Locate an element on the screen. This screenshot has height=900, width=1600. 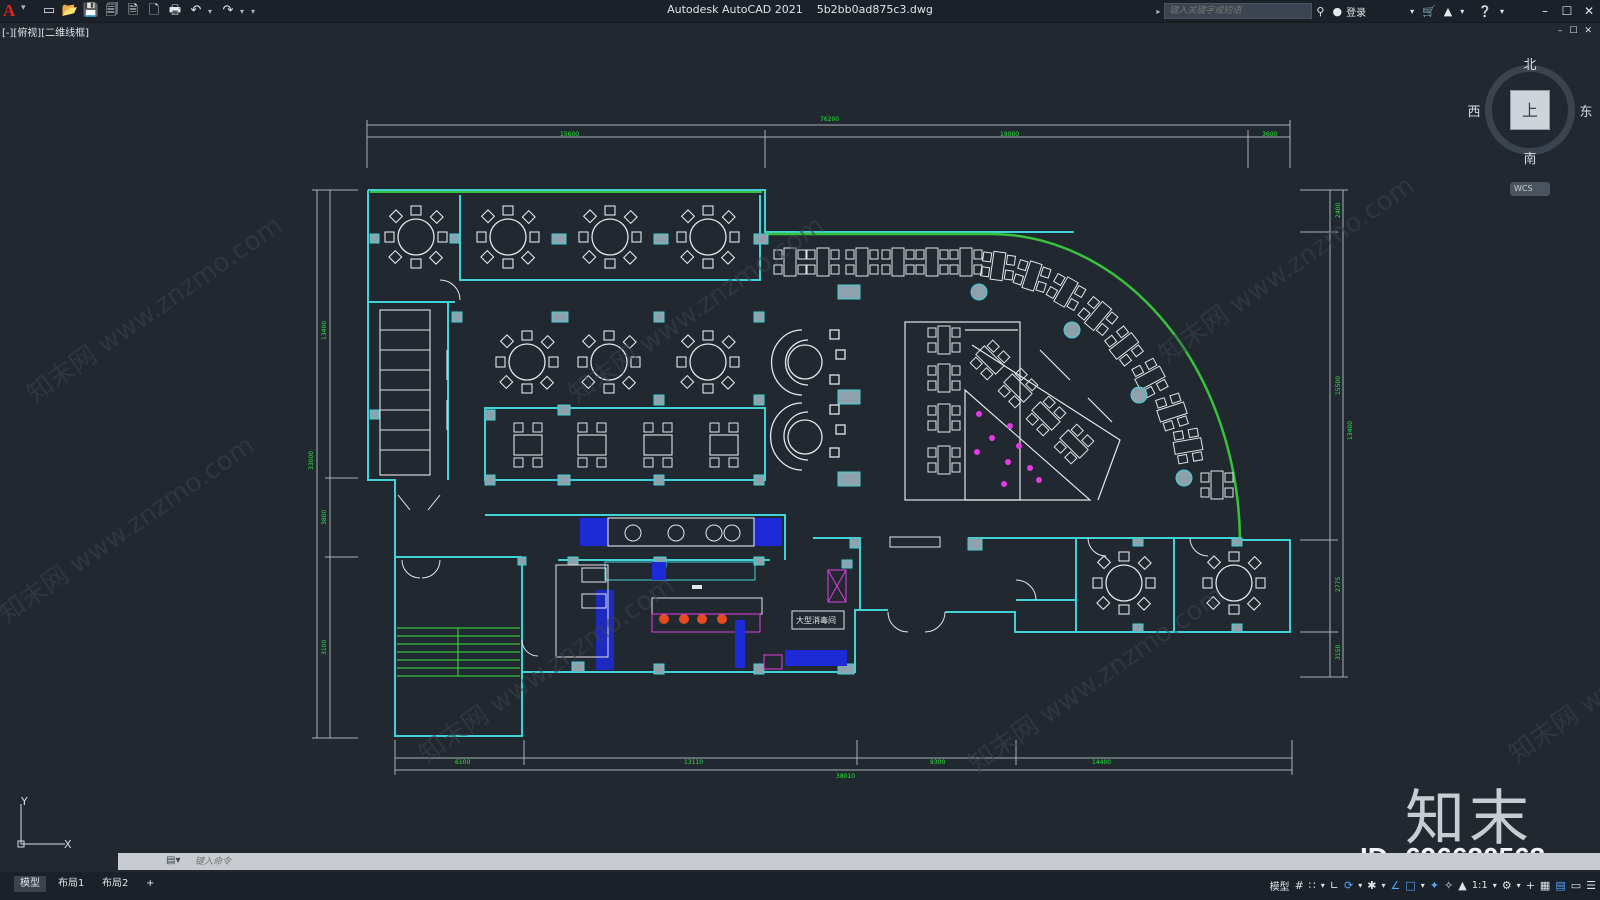
dim-bottom-total: 38010 is located at coordinates (845, 776).